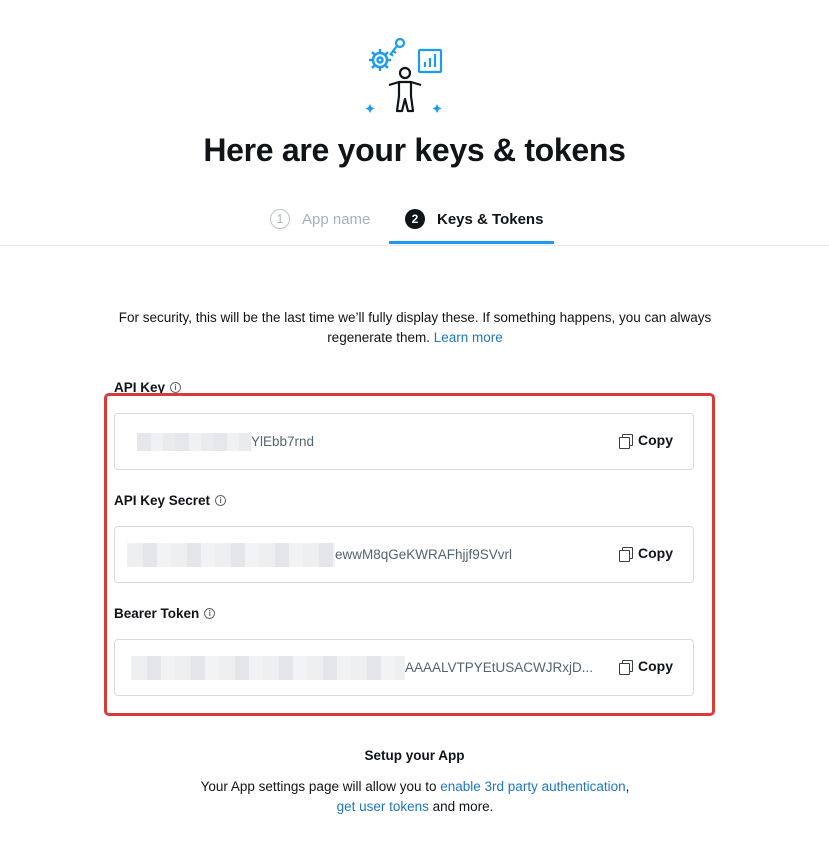  What do you see at coordinates (320, 786) in the screenshot?
I see `setup-text-before: Your App settings page will allow you to` at bounding box center [320, 786].